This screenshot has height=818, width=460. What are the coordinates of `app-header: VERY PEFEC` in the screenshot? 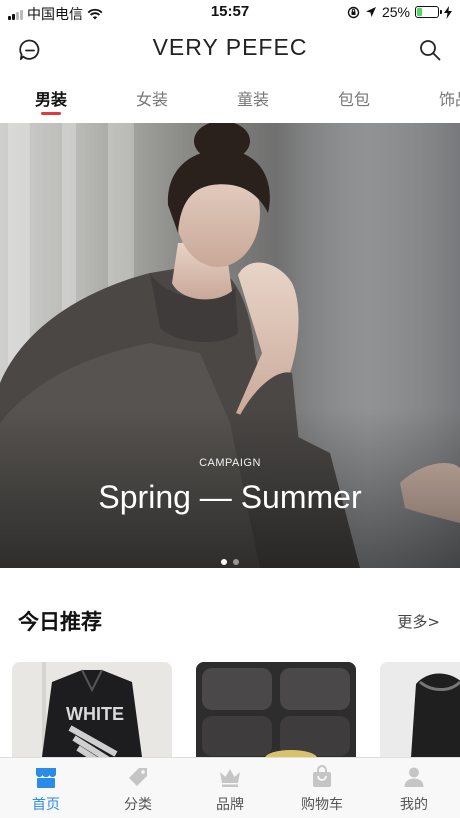 It's located at (230, 49).